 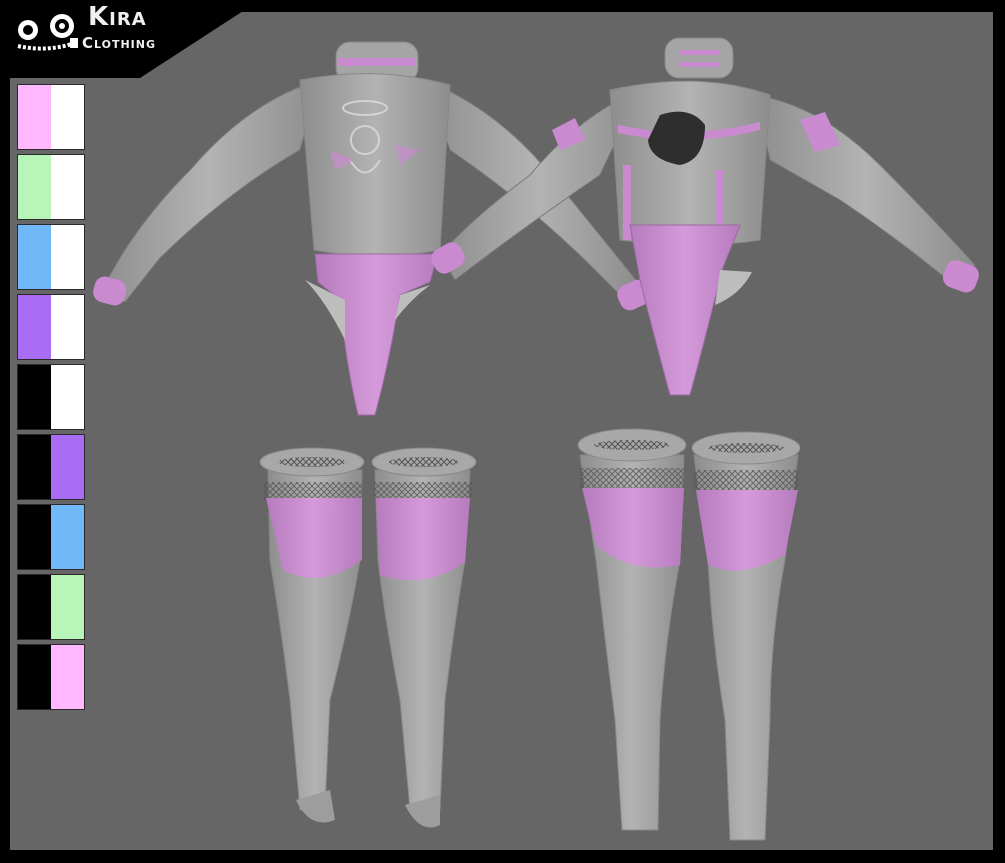 What do you see at coordinates (632, 629) in the screenshot?
I see `stocking-front-left` at bounding box center [632, 629].